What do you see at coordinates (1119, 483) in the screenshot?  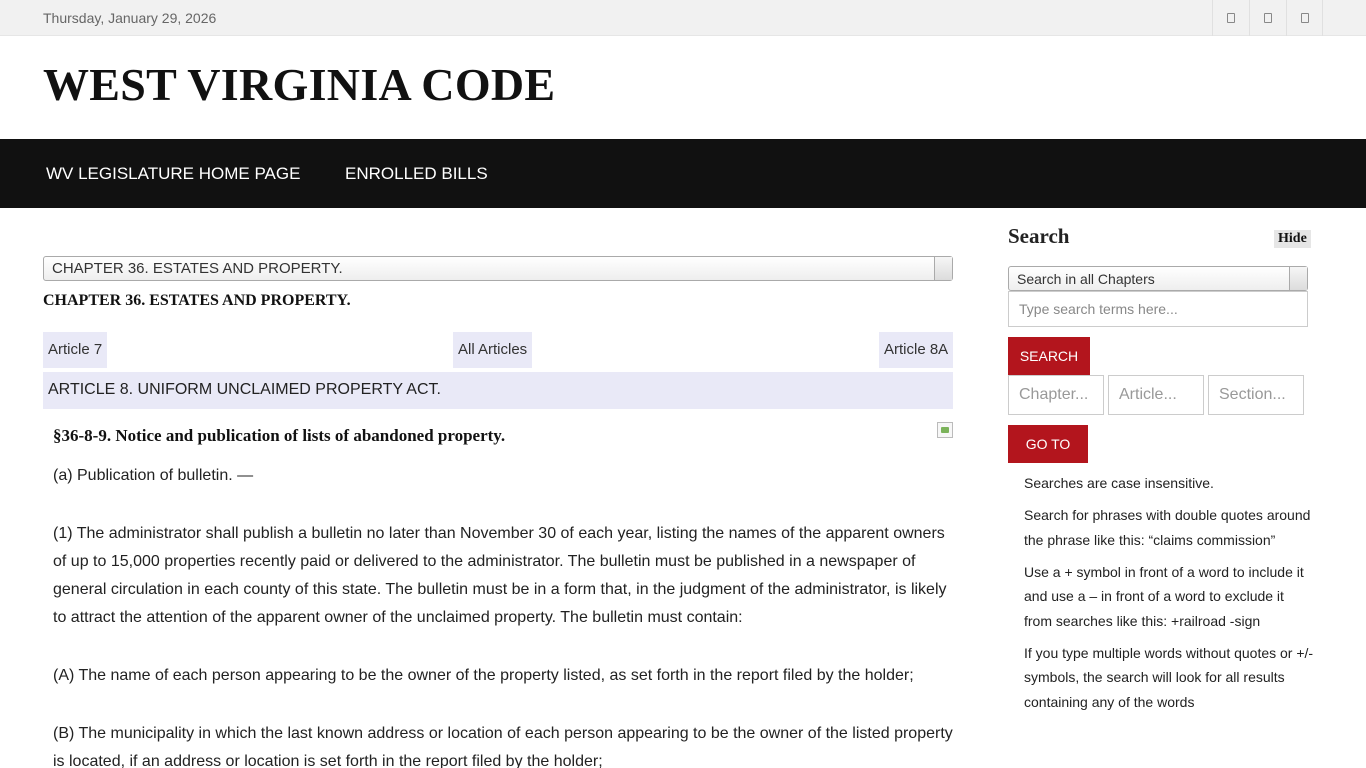 I see `search-tip: Searches are case insensitive.` at bounding box center [1119, 483].